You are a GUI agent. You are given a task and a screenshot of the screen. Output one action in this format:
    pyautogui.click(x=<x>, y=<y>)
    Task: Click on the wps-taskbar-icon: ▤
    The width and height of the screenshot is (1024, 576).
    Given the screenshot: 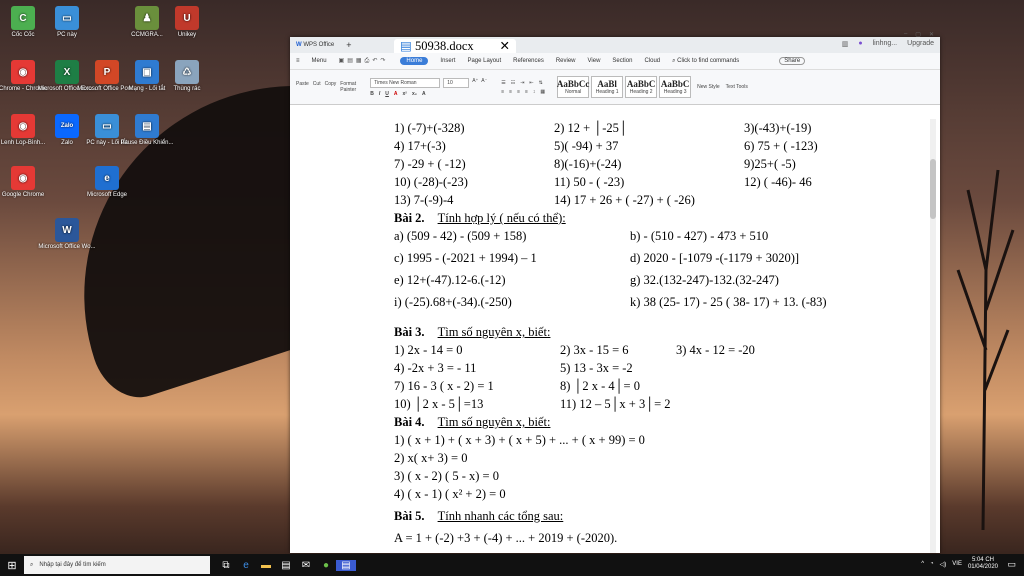 What is the action you would take?
    pyautogui.click(x=346, y=565)
    